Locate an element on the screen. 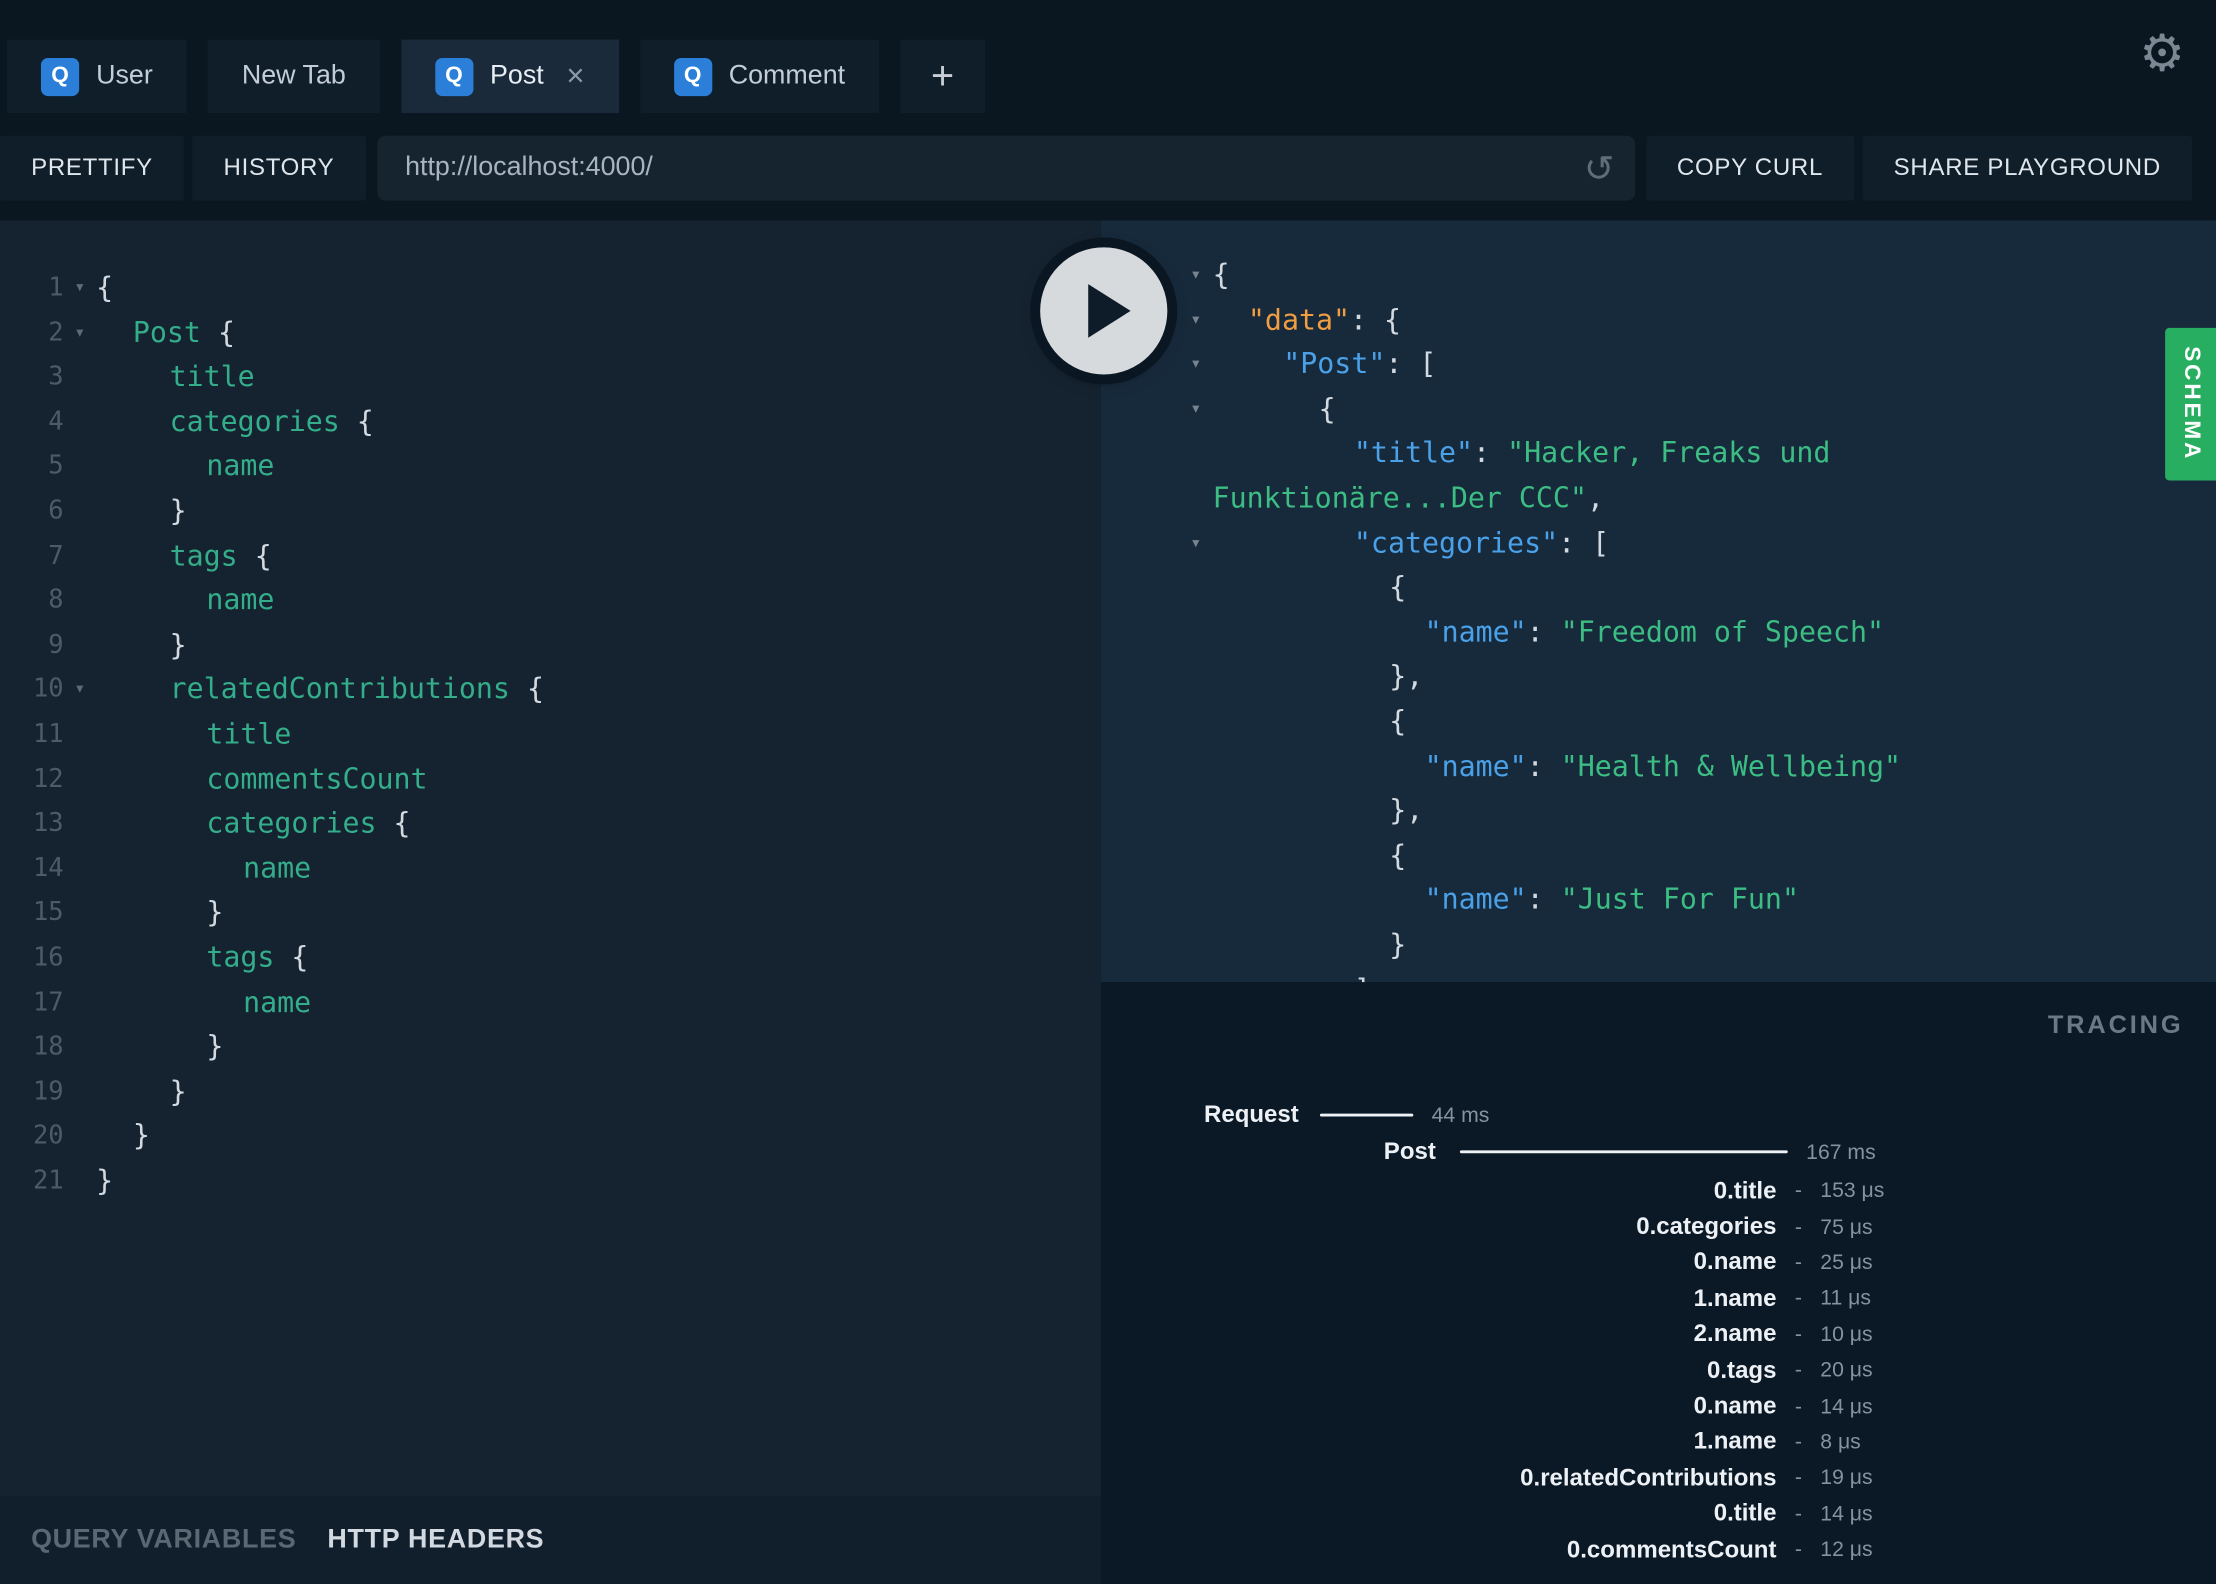 The height and width of the screenshot is (1584, 2216). trace-resolver-time: 14 μs is located at coordinates (1846, 1513).